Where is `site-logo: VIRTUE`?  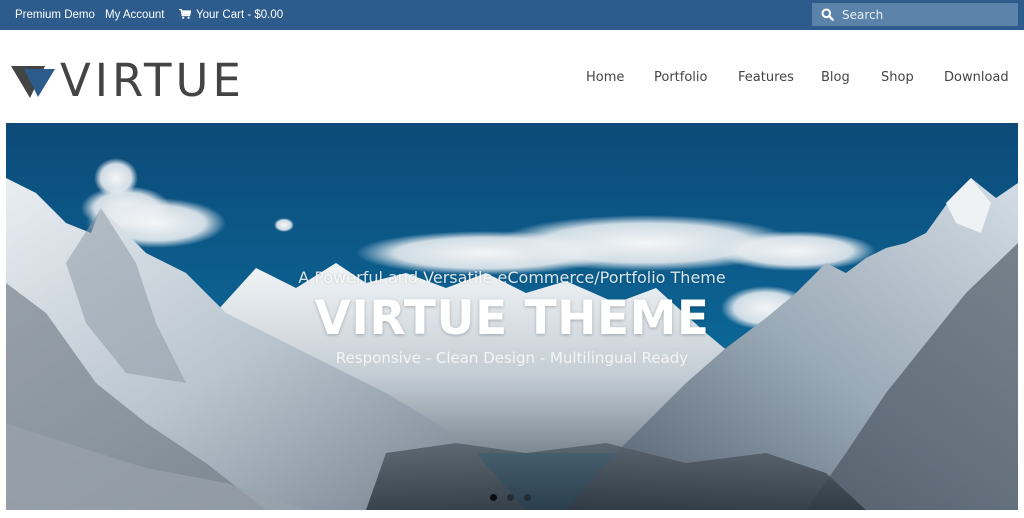 site-logo: VIRTUE is located at coordinates (128, 81).